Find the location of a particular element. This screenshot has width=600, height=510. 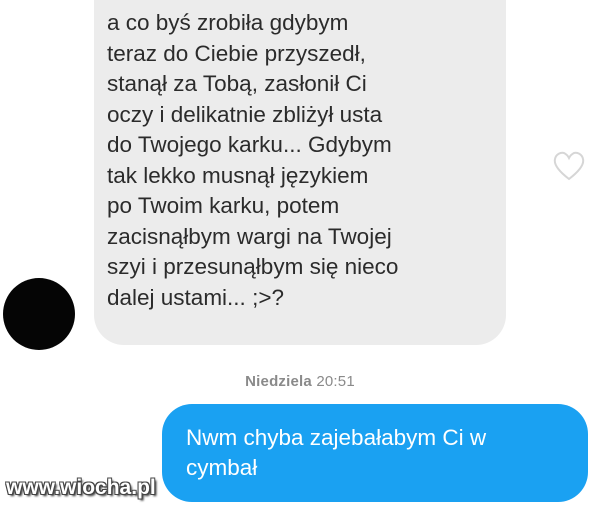

avatar is located at coordinates (39, 314).